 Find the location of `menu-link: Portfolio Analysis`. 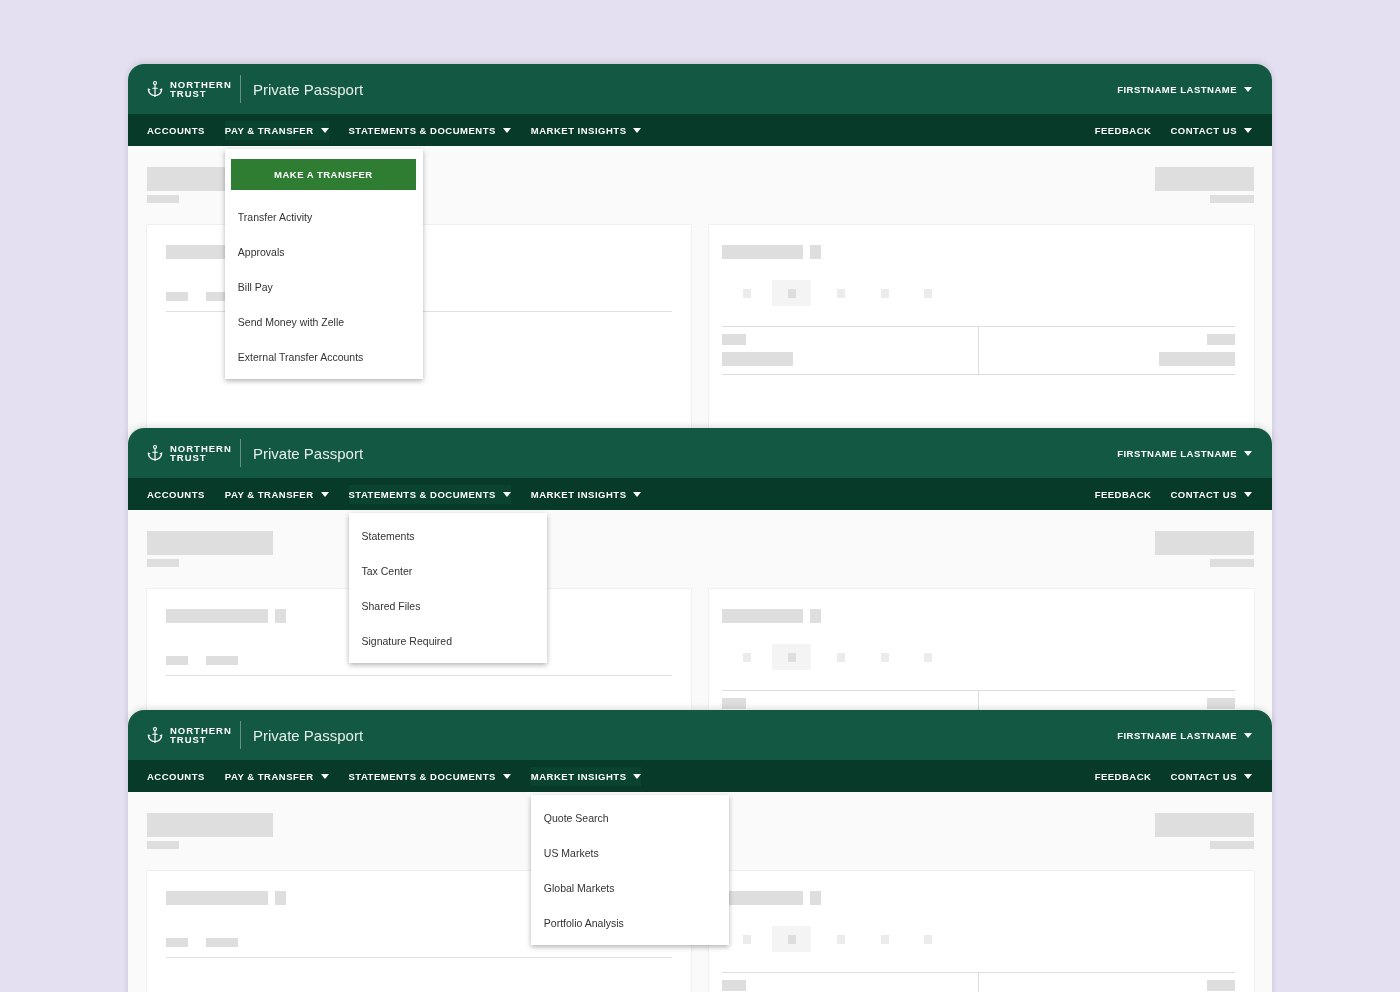

menu-link: Portfolio Analysis is located at coordinates (629, 923).